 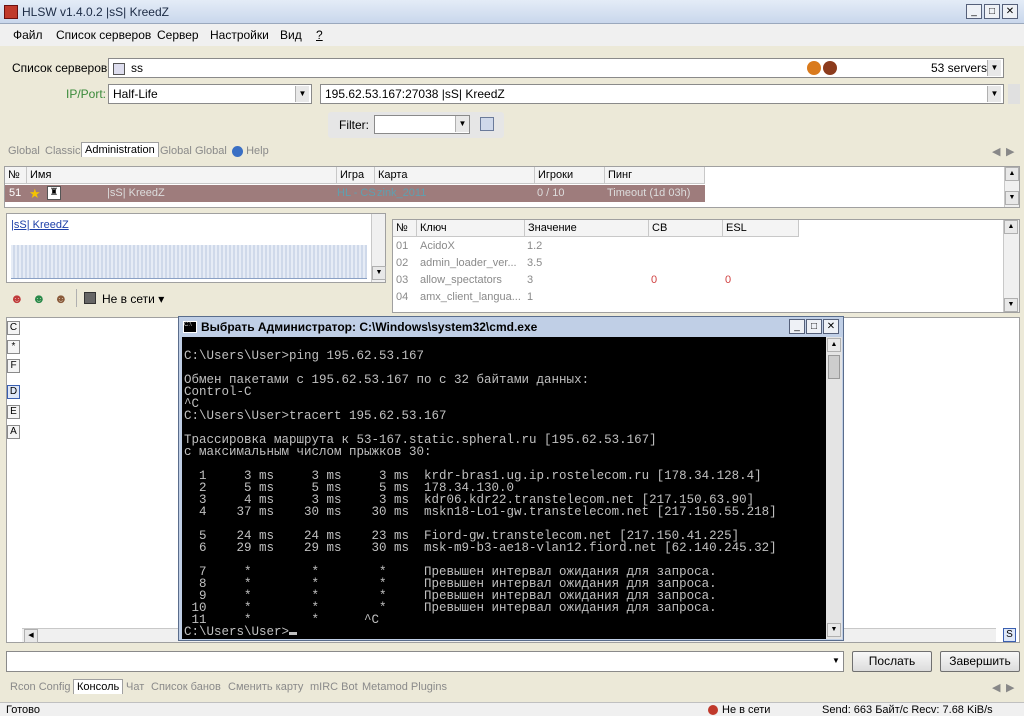 I want to click on console-filter-f: F, so click(x=13, y=366).